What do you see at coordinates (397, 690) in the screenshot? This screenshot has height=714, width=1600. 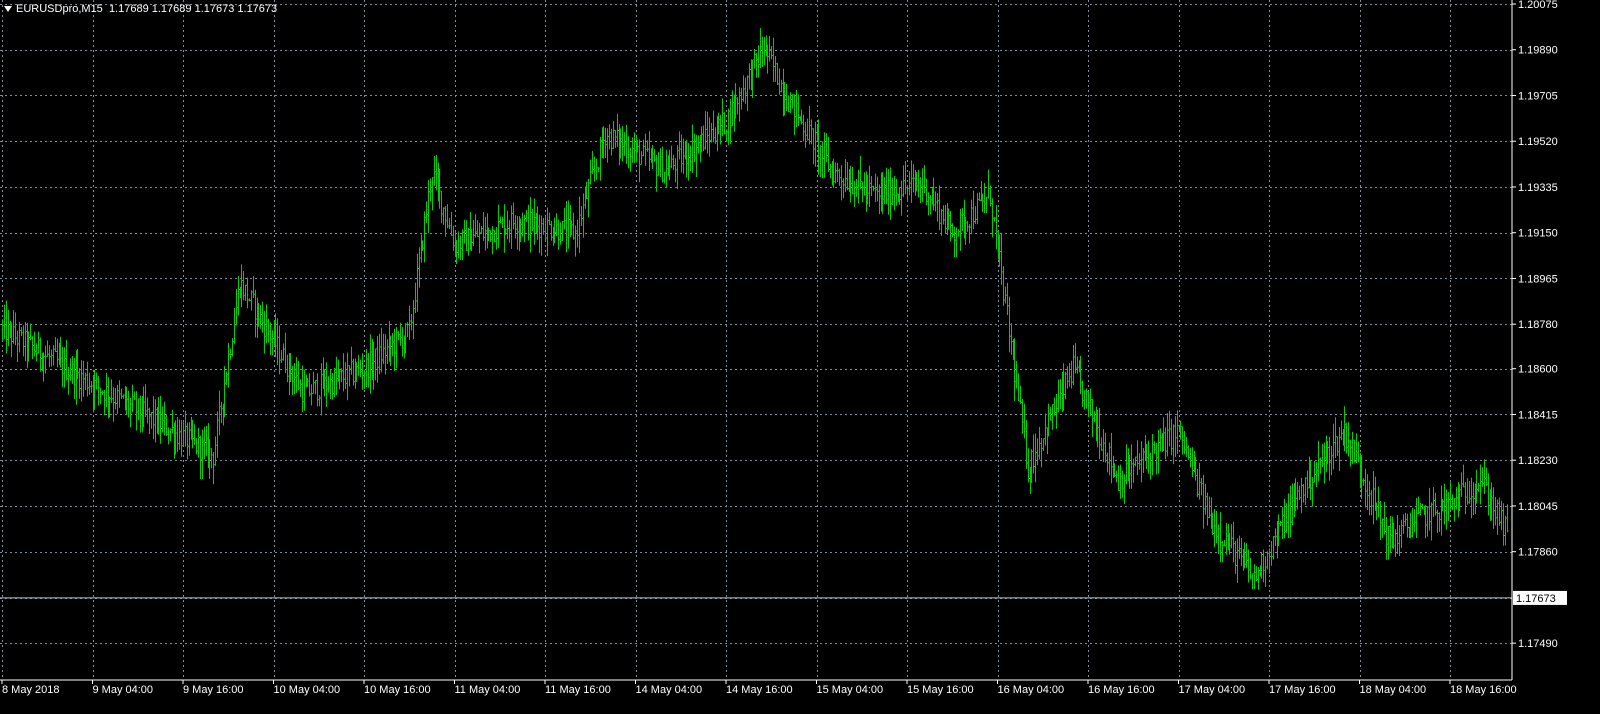 I see `time-tick-label: 10 May 16:00` at bounding box center [397, 690].